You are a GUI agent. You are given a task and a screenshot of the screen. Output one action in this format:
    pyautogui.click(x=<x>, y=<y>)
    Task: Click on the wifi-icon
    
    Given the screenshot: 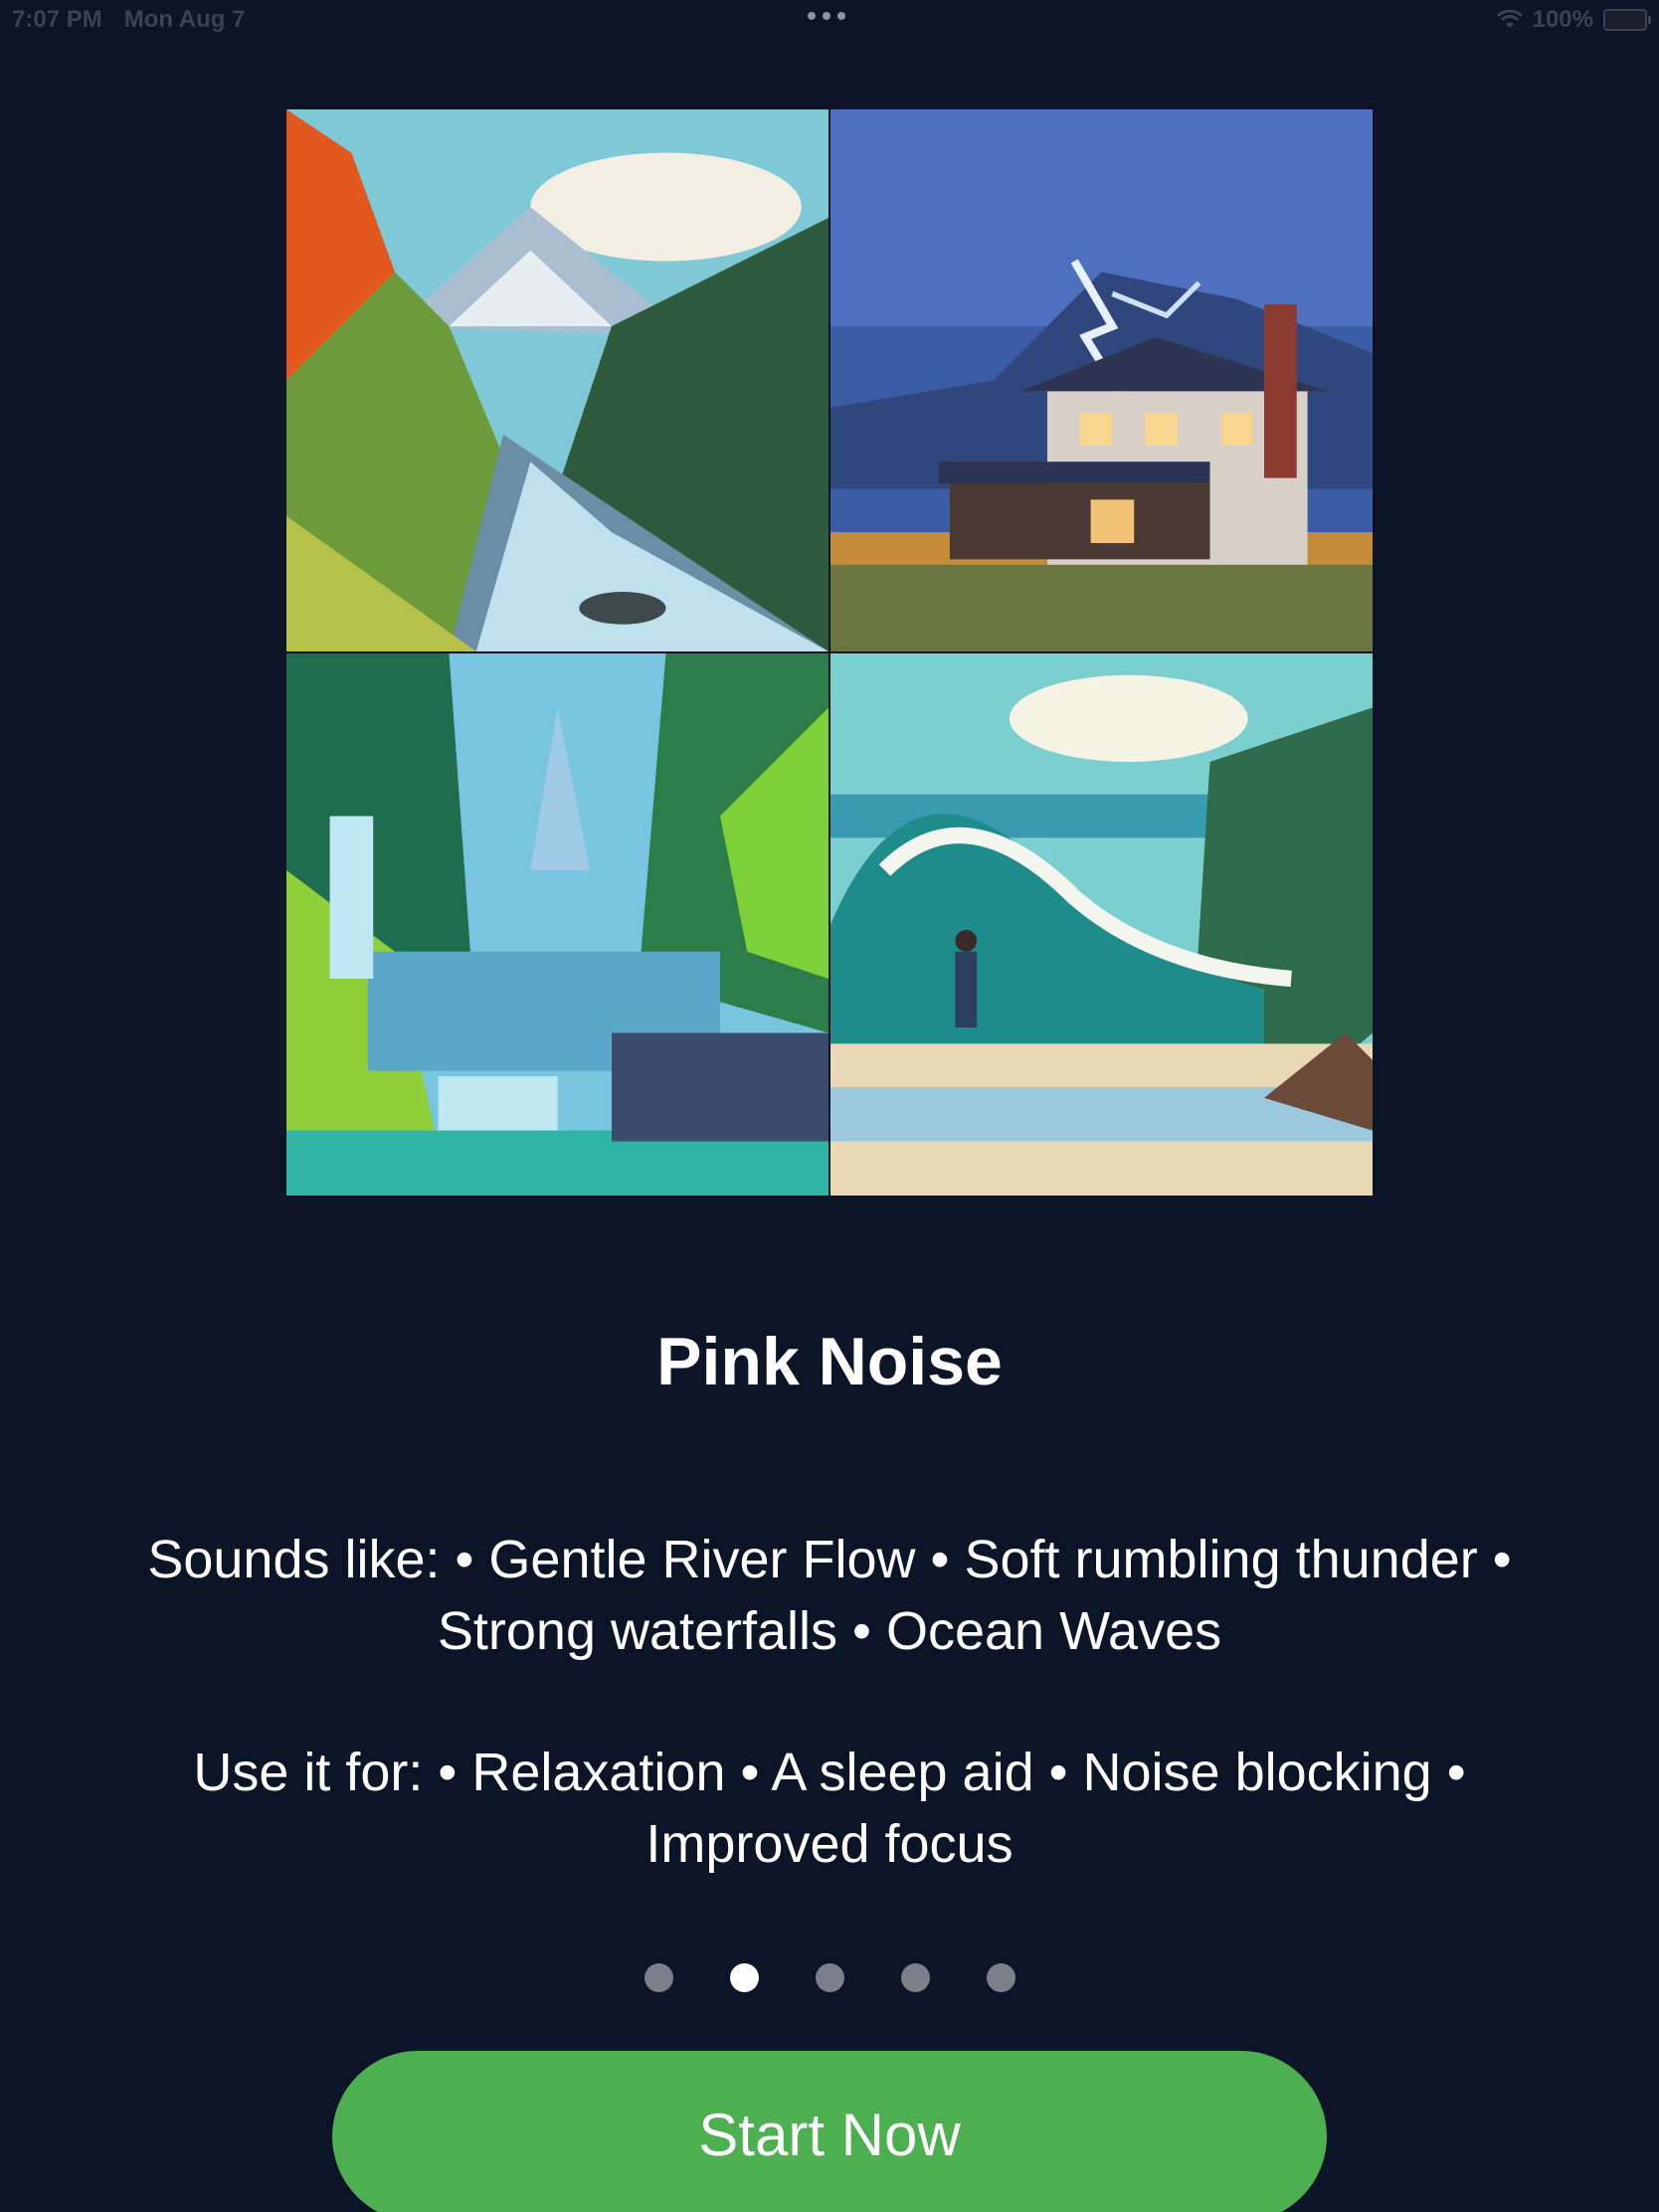 What is the action you would take?
    pyautogui.click(x=1509, y=19)
    